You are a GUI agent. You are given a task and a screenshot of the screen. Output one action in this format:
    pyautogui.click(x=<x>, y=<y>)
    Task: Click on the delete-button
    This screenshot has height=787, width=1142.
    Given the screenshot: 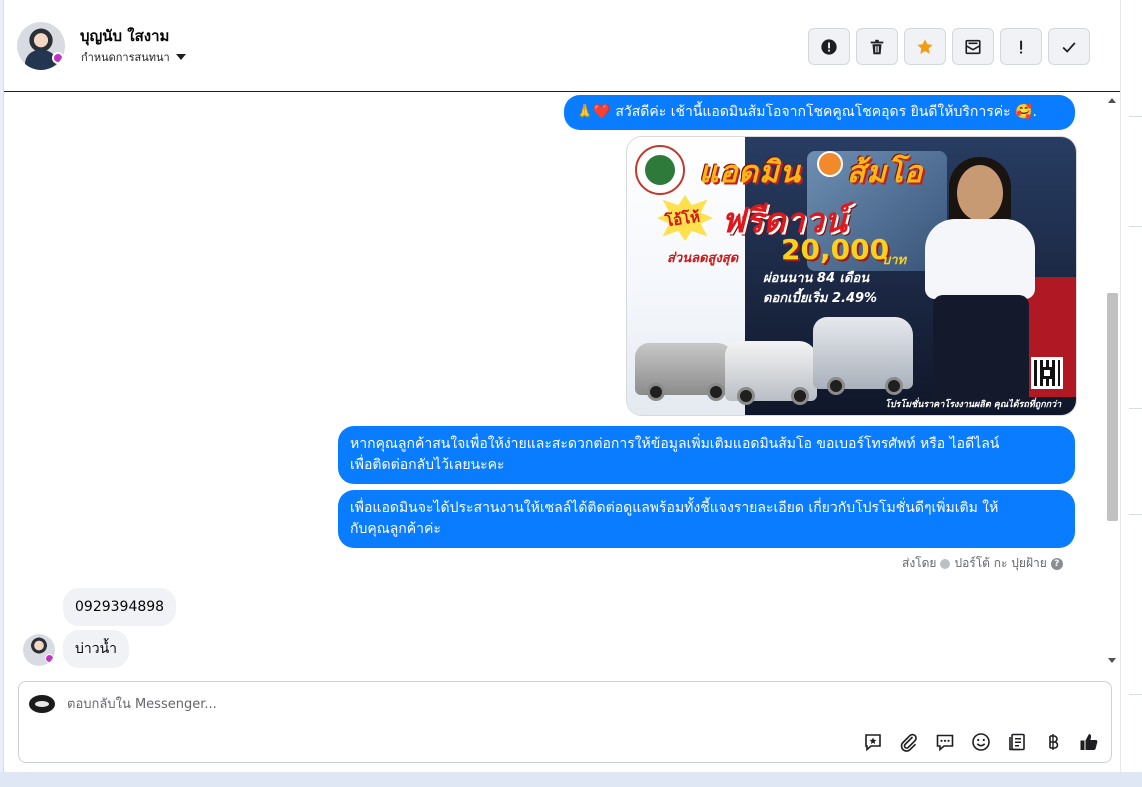 What is the action you would take?
    pyautogui.click(x=877, y=46)
    